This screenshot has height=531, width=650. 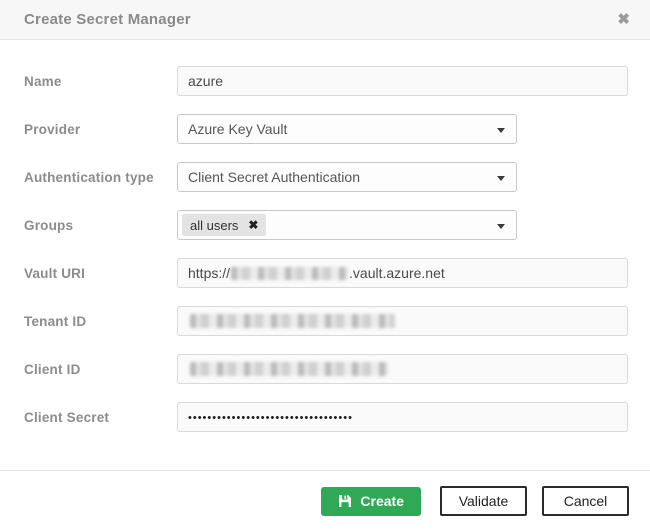 I want to click on tenant-id-row: Tenant ID, so click(x=326, y=321).